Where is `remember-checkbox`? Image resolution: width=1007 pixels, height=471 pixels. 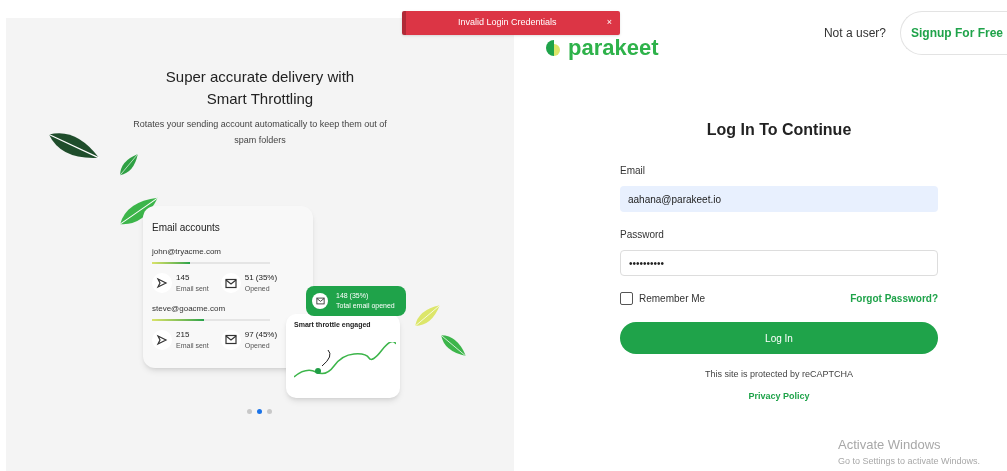
remember-checkbox is located at coordinates (626, 298).